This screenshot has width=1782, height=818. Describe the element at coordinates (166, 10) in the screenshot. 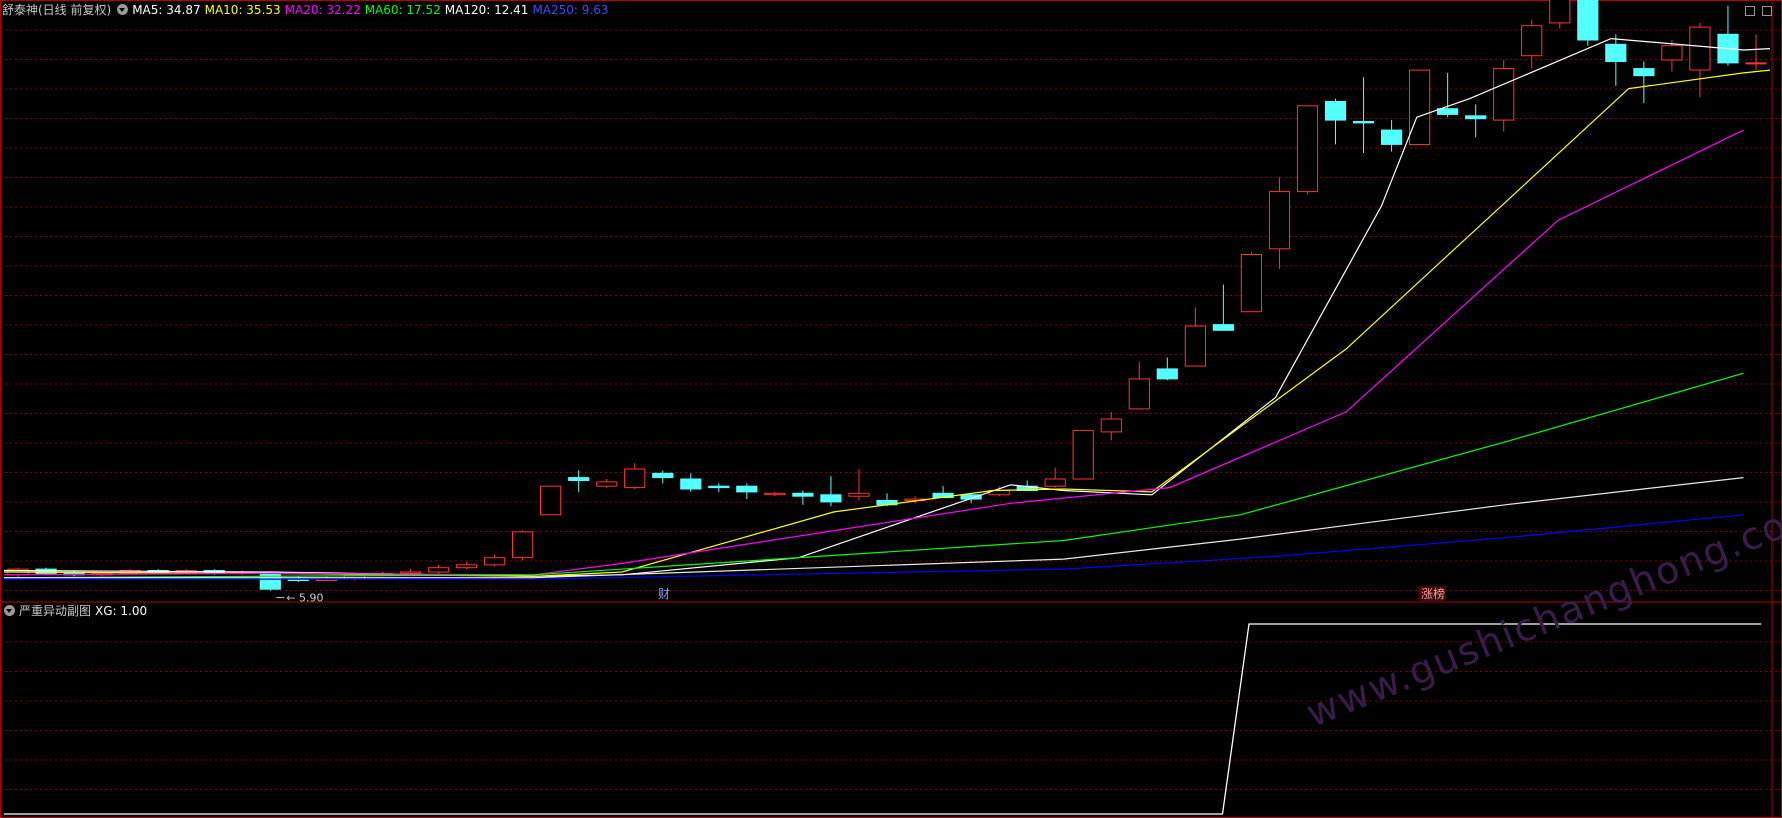

I see `ma5-label: MA5: 34.87` at that location.